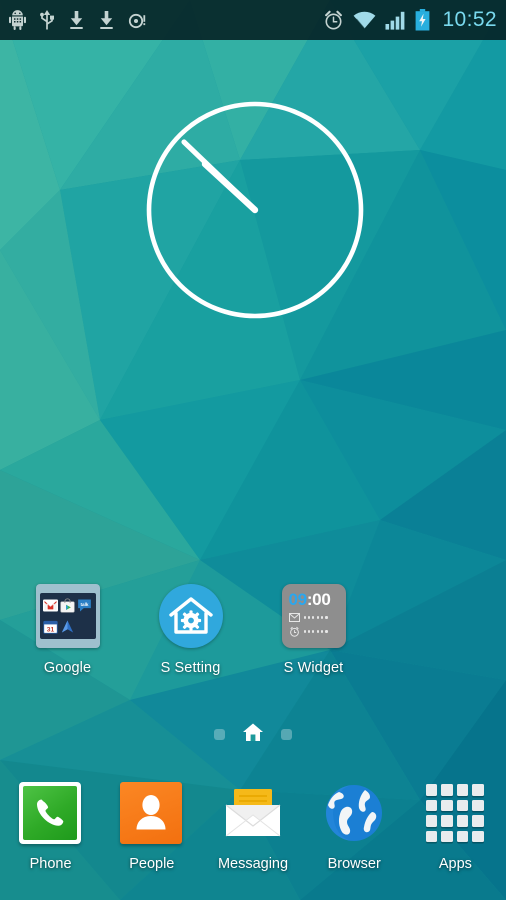 The image size is (506, 900). Describe the element at coordinates (298, 599) in the screenshot. I see `s-widget-hours: 09` at that location.